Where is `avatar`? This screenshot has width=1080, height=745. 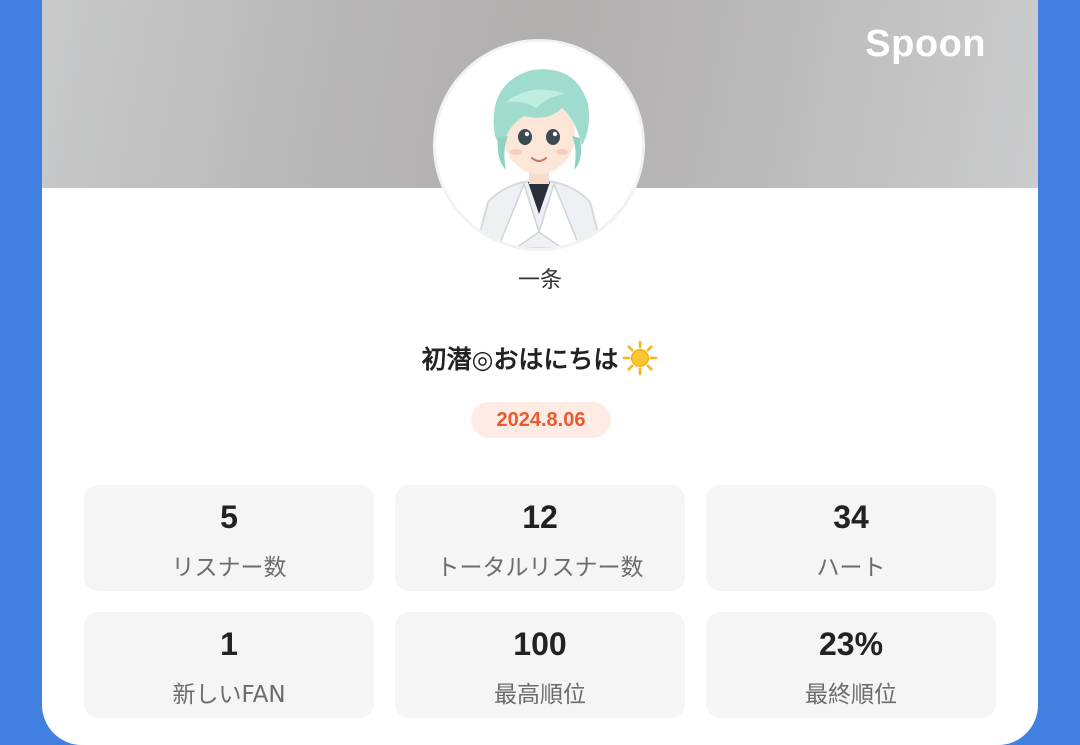
avatar is located at coordinates (539, 145).